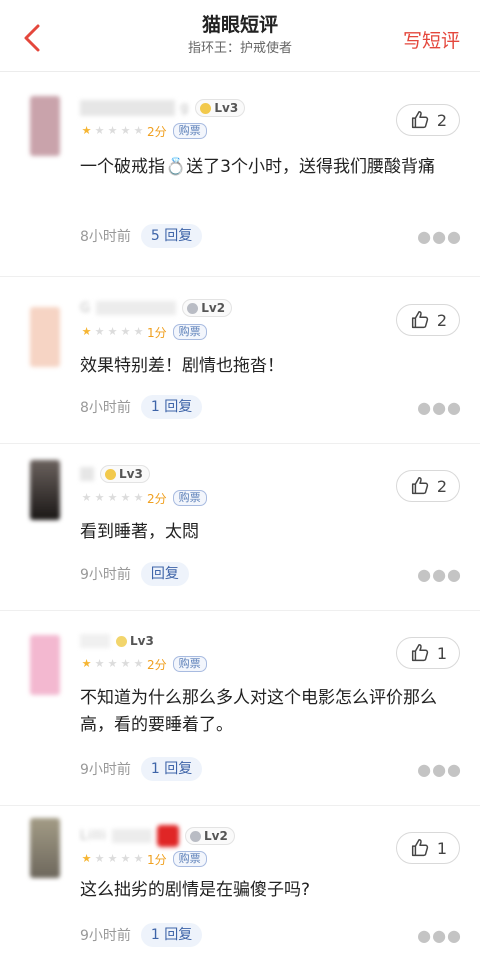 Image resolution: width=480 pixels, height=966 pixels. Describe the element at coordinates (171, 236) in the screenshot. I see `reply-button: 5 回复` at that location.